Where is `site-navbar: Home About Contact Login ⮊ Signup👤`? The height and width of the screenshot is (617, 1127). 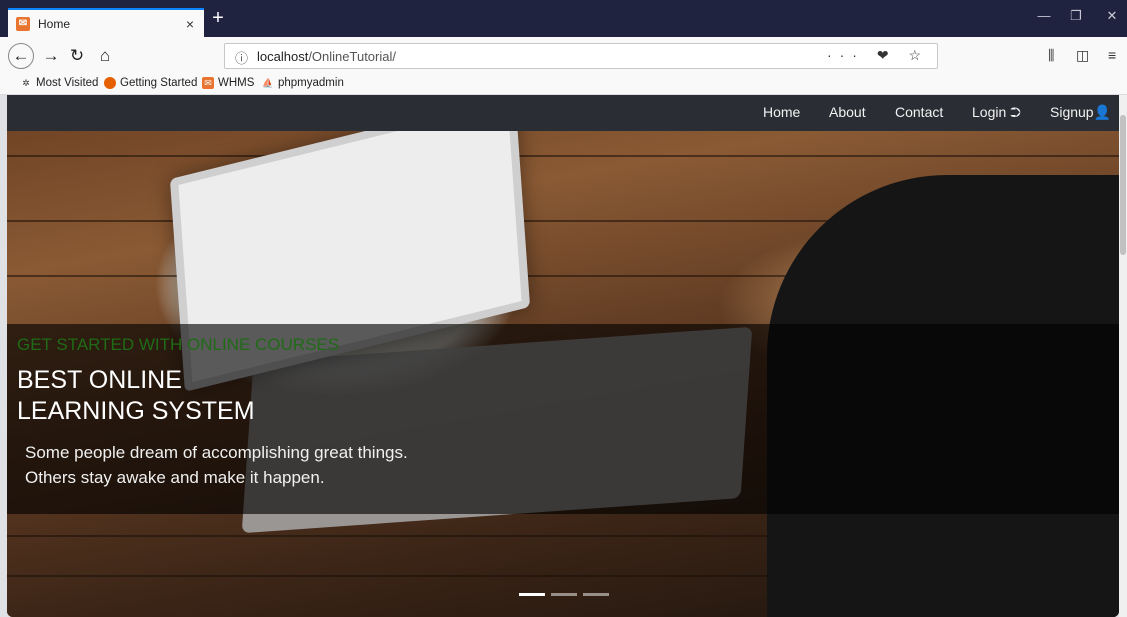
site-navbar: Home About Contact Login ⮊ Signup👤 is located at coordinates (563, 113).